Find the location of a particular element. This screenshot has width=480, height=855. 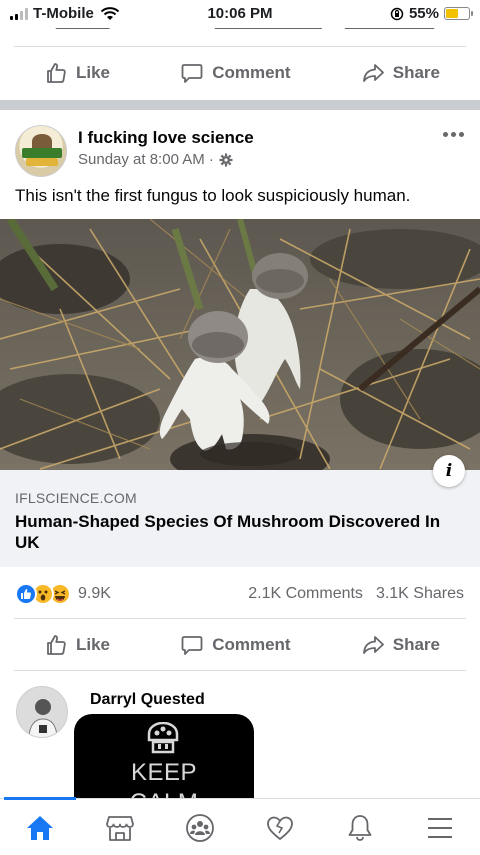

post-timestamp: Sunday at 8:00 AM · is located at coordinates (155, 159).